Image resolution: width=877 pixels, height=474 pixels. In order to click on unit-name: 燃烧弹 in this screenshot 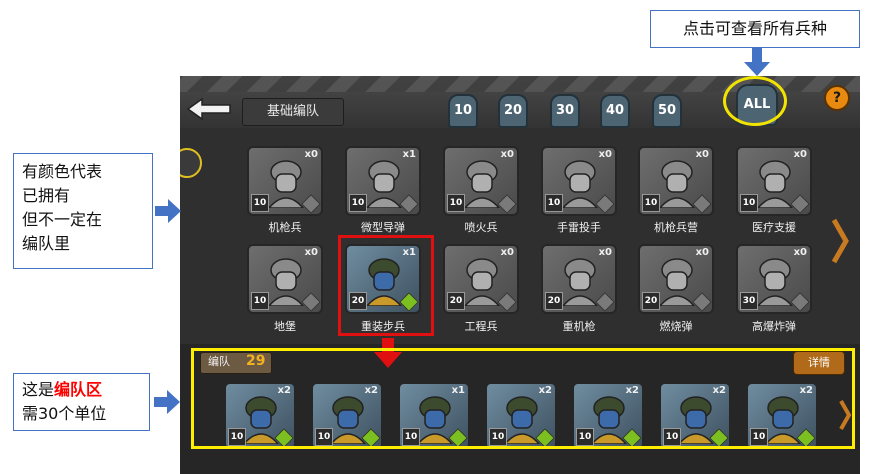, I will do `click(676, 326)`.